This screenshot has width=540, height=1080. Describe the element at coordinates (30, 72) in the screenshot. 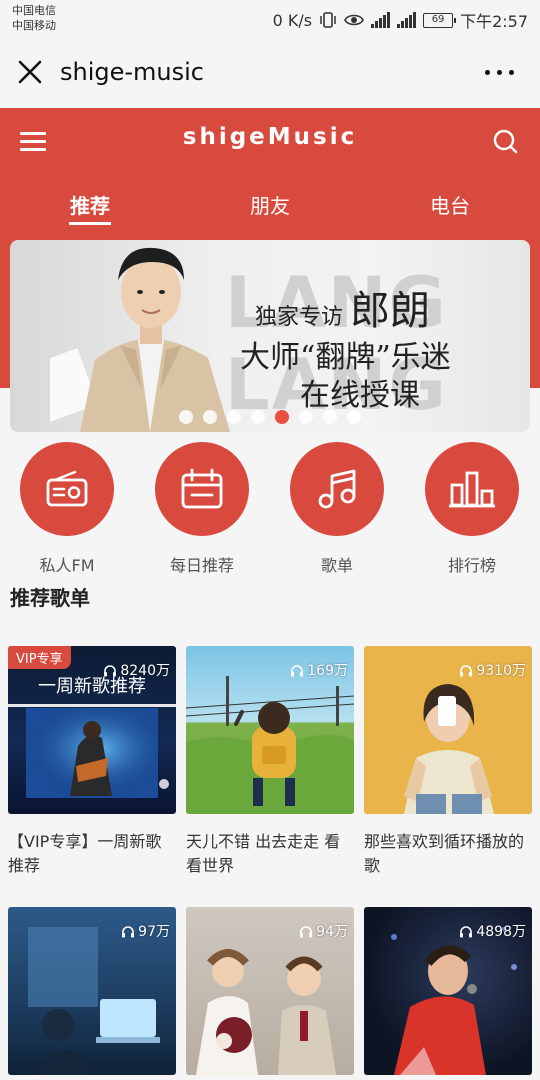

I see `close-icon` at that location.